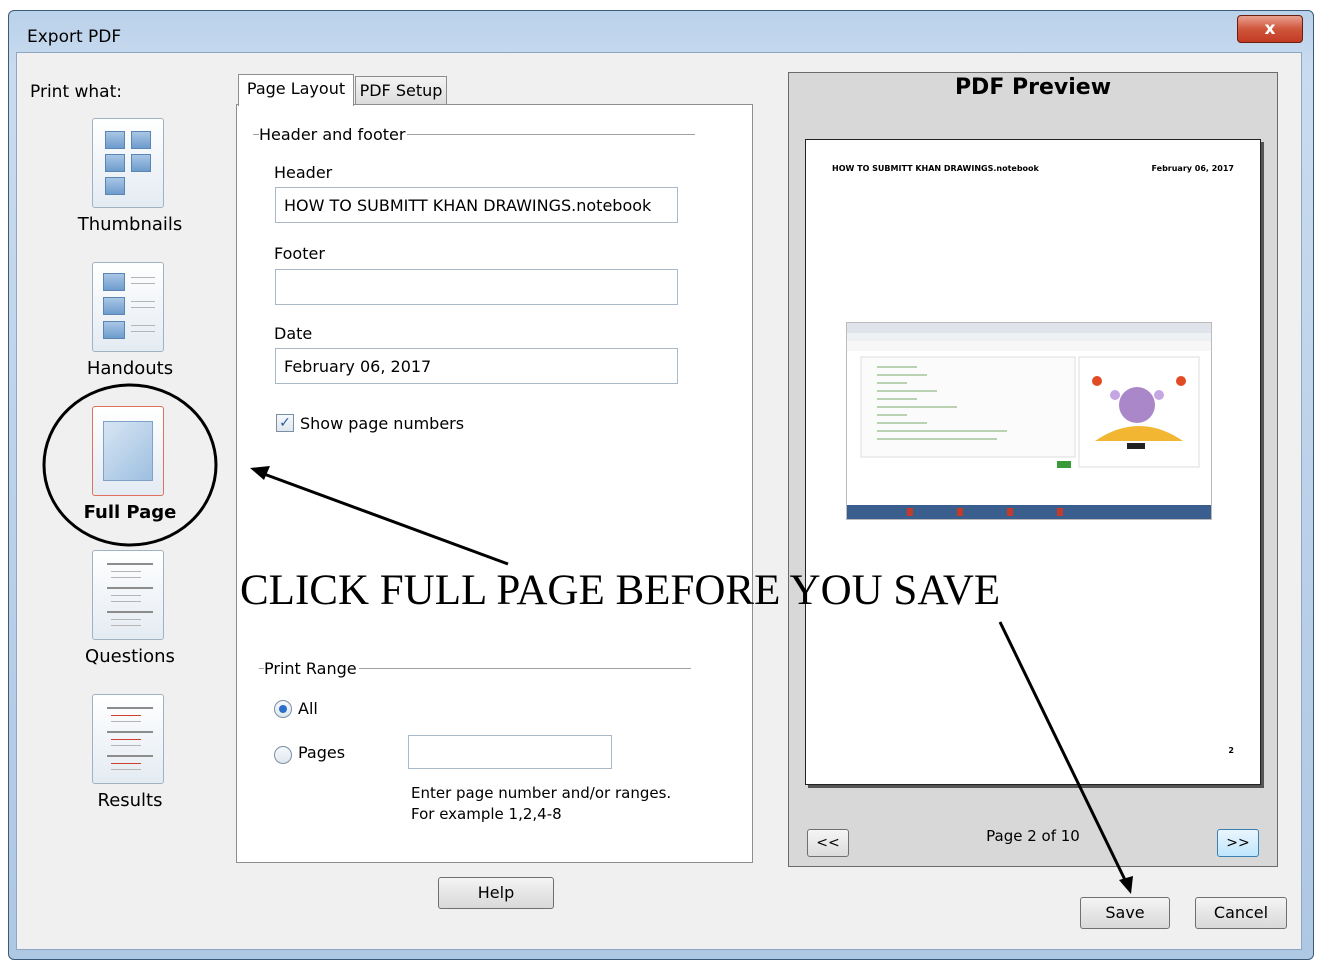 The image size is (1334, 965). Describe the element at coordinates (260, 473) in the screenshot. I see `annotation-arrowhead-left` at that location.